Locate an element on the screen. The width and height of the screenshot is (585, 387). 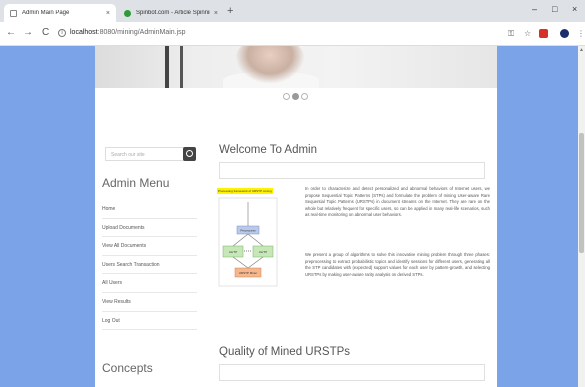
search-input: Search our site is located at coordinates (150, 154).